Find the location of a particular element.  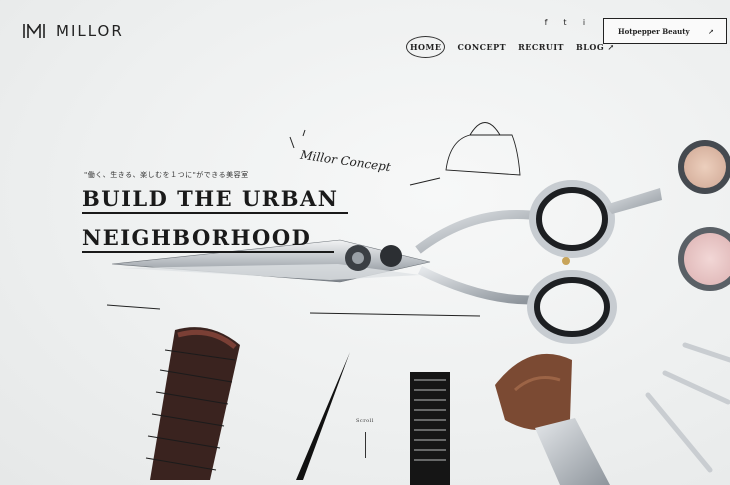

hotpepper-label: Hotpepper Beauty is located at coordinates (654, 31).